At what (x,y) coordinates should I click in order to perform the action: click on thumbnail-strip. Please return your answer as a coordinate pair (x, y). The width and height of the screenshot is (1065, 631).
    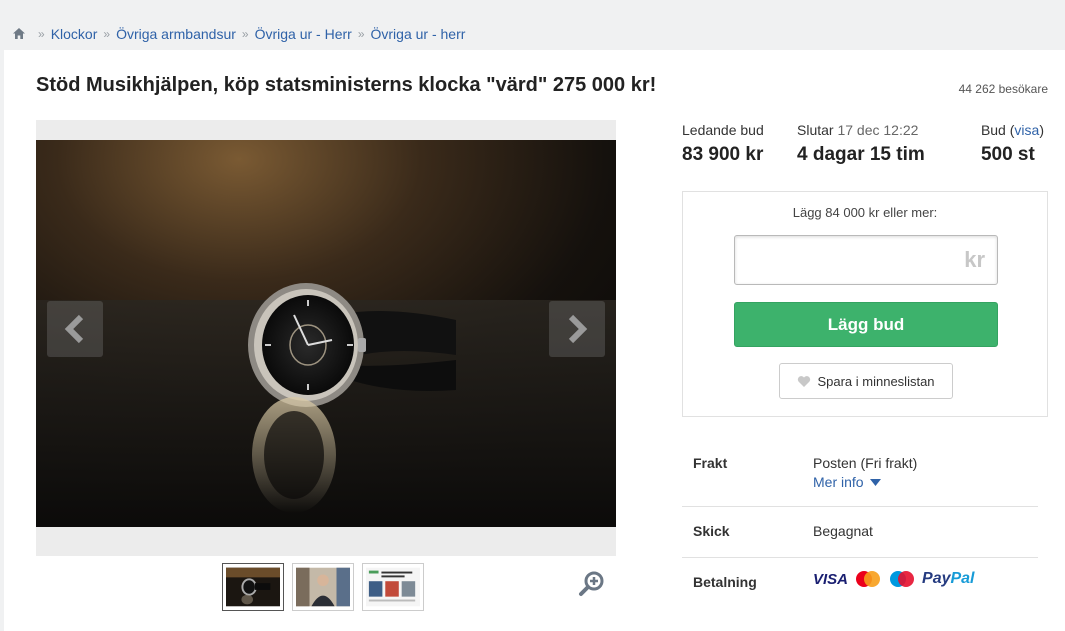
    Looking at the image, I should click on (323, 587).